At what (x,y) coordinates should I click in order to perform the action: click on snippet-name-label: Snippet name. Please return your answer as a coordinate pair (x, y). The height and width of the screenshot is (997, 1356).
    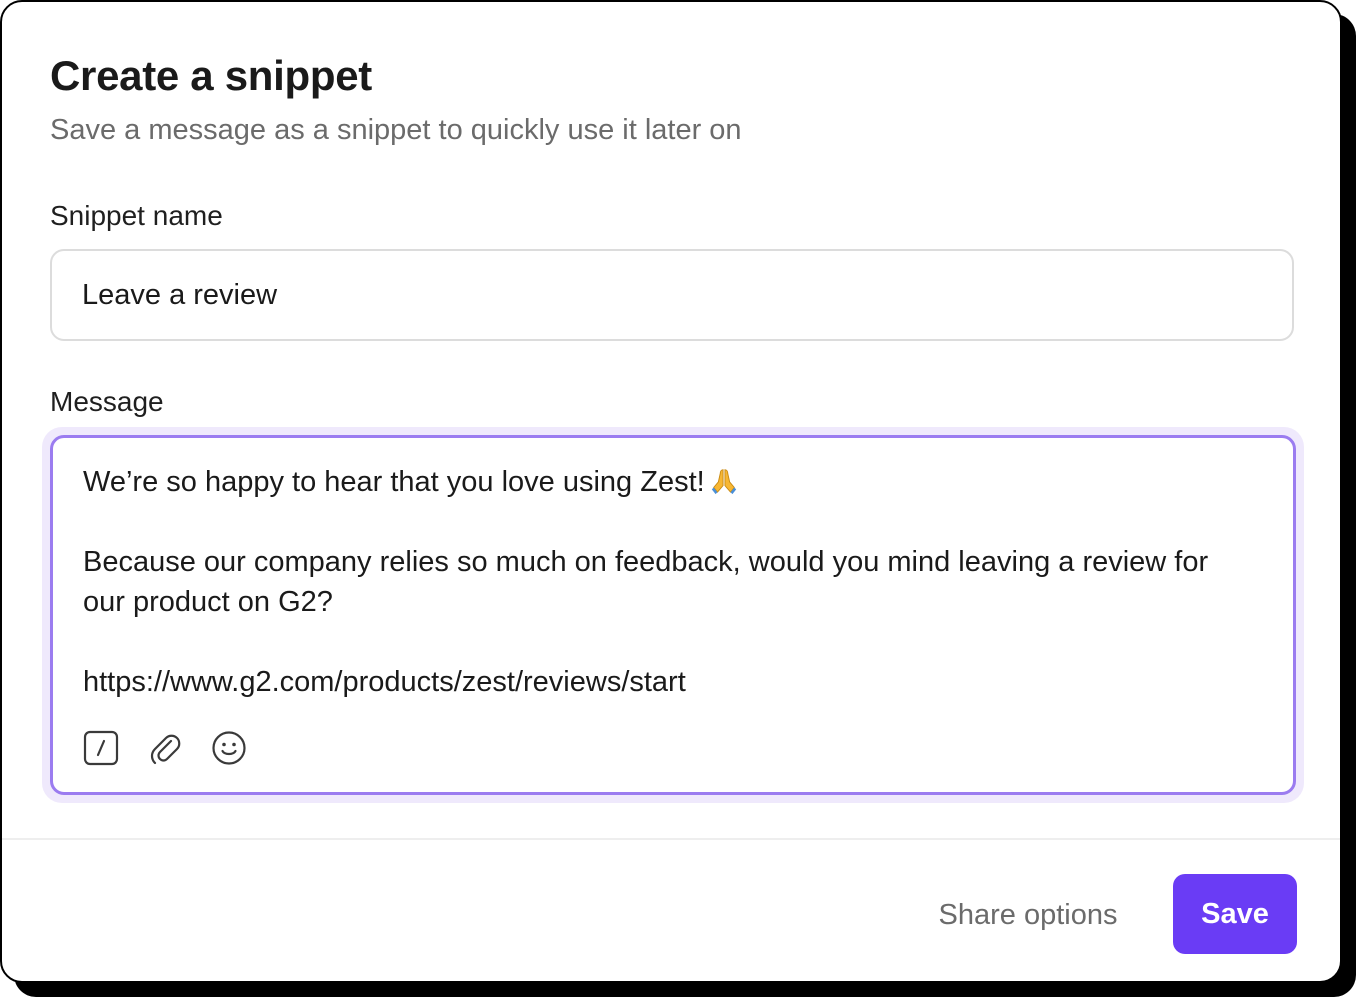
    Looking at the image, I should click on (136, 215).